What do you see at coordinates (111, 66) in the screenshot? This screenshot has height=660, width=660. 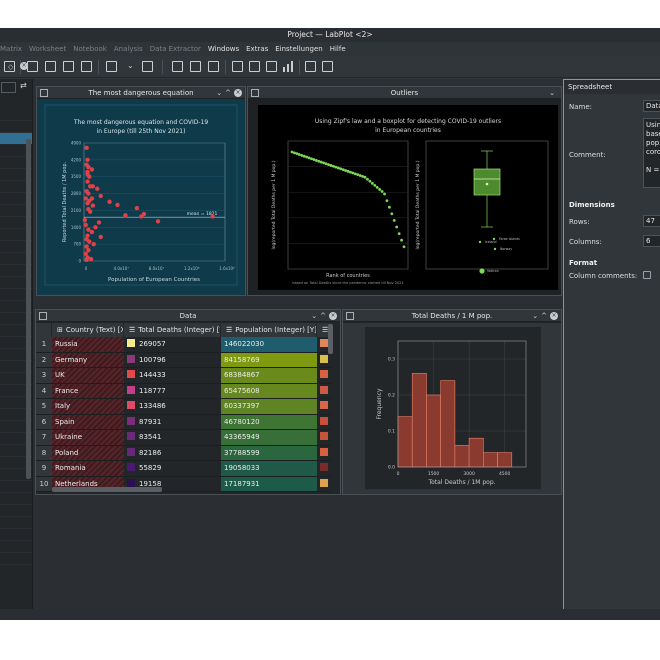 I see `new-page-icon` at bounding box center [111, 66].